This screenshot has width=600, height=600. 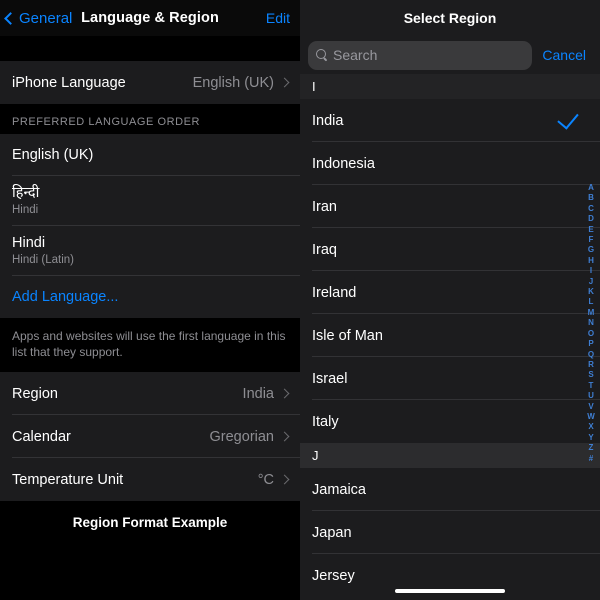 I want to click on region-name: Iraq, so click(x=324, y=249).